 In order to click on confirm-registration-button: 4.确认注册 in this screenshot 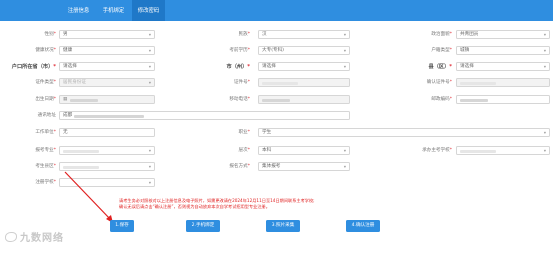, I will do `click(363, 226)`.